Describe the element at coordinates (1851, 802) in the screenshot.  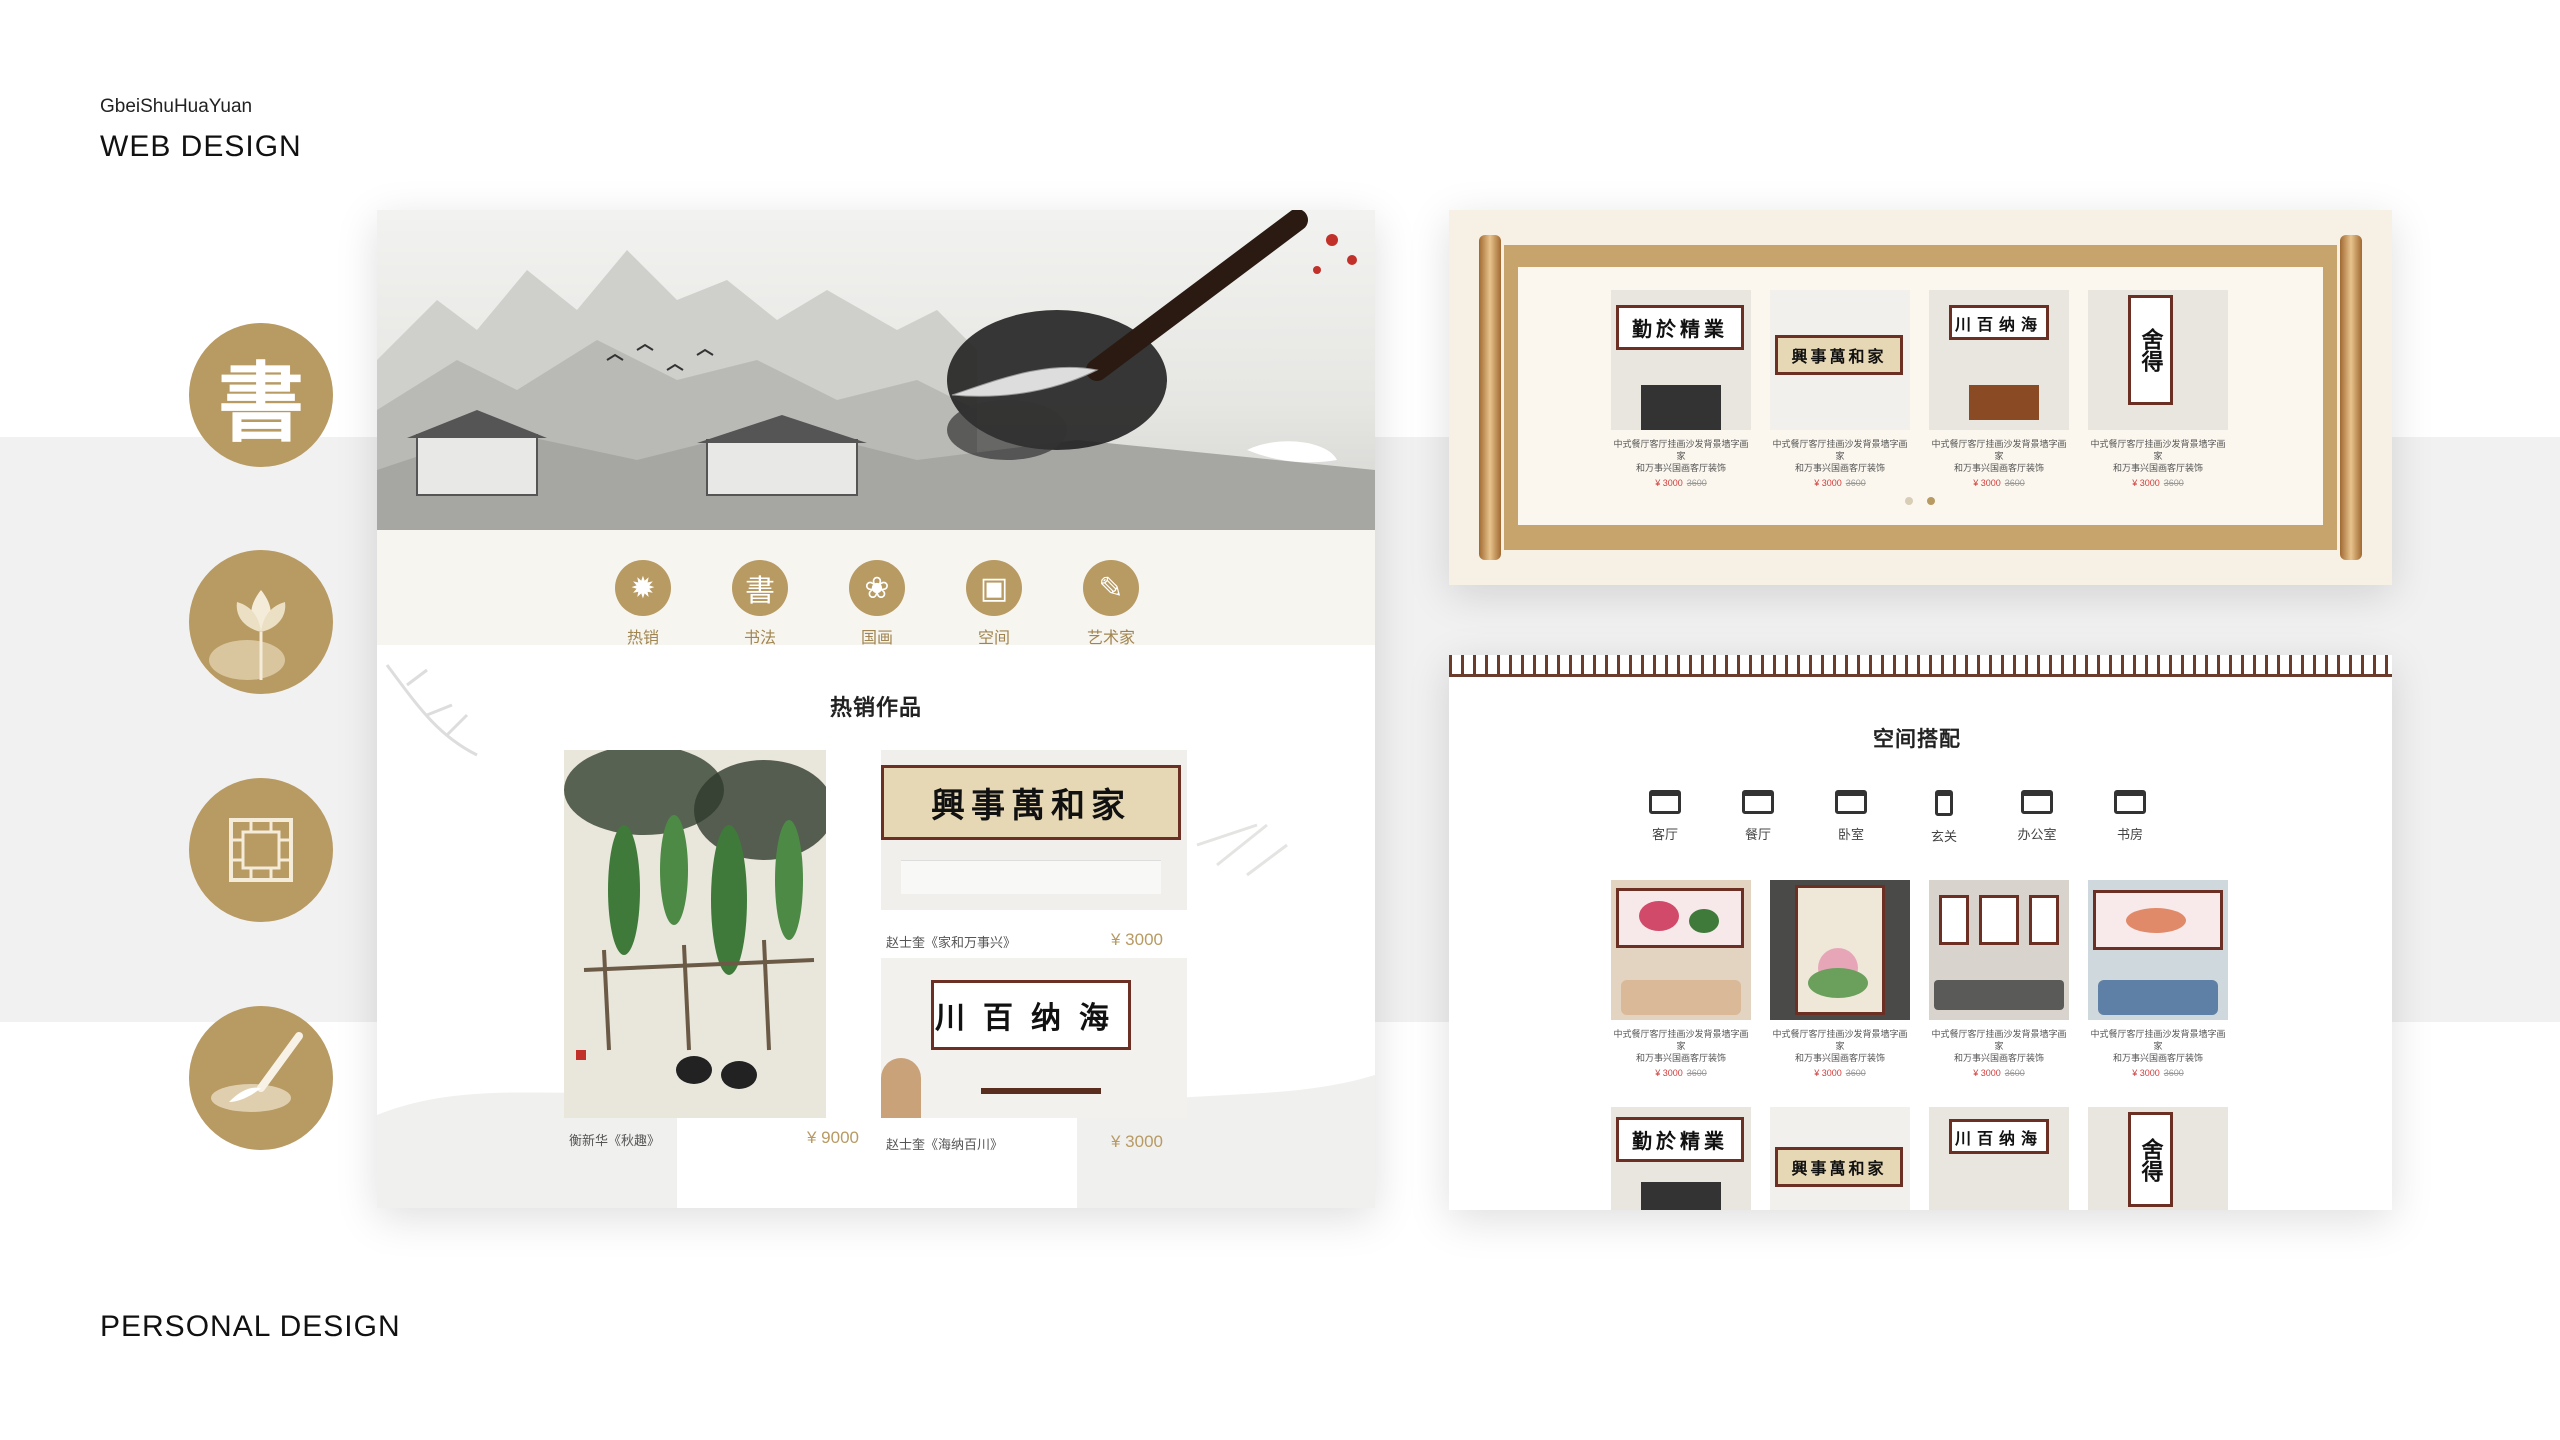
I see `bed-icon` at that location.